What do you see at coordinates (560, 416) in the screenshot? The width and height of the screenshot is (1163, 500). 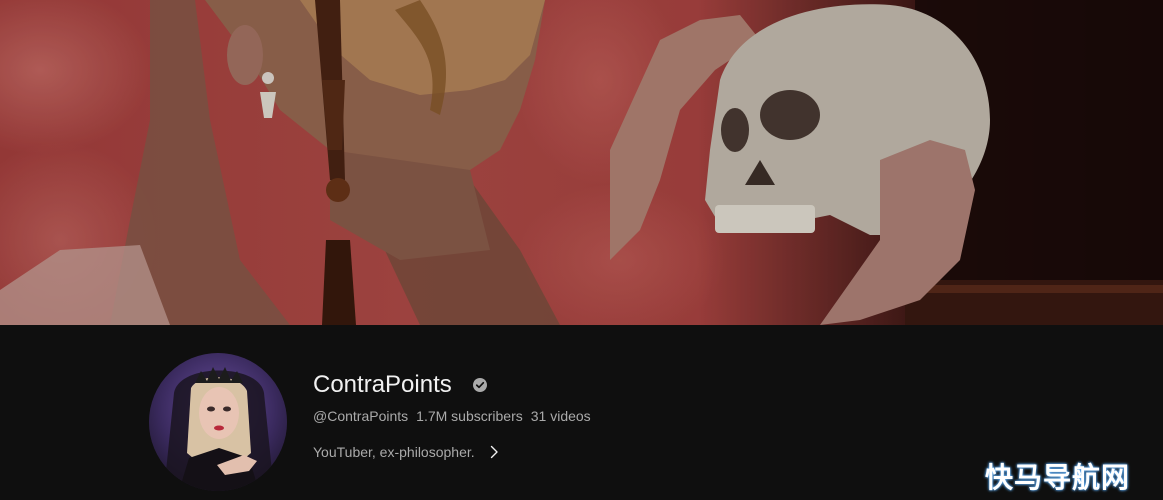 I see `video-count: 31 videos` at bounding box center [560, 416].